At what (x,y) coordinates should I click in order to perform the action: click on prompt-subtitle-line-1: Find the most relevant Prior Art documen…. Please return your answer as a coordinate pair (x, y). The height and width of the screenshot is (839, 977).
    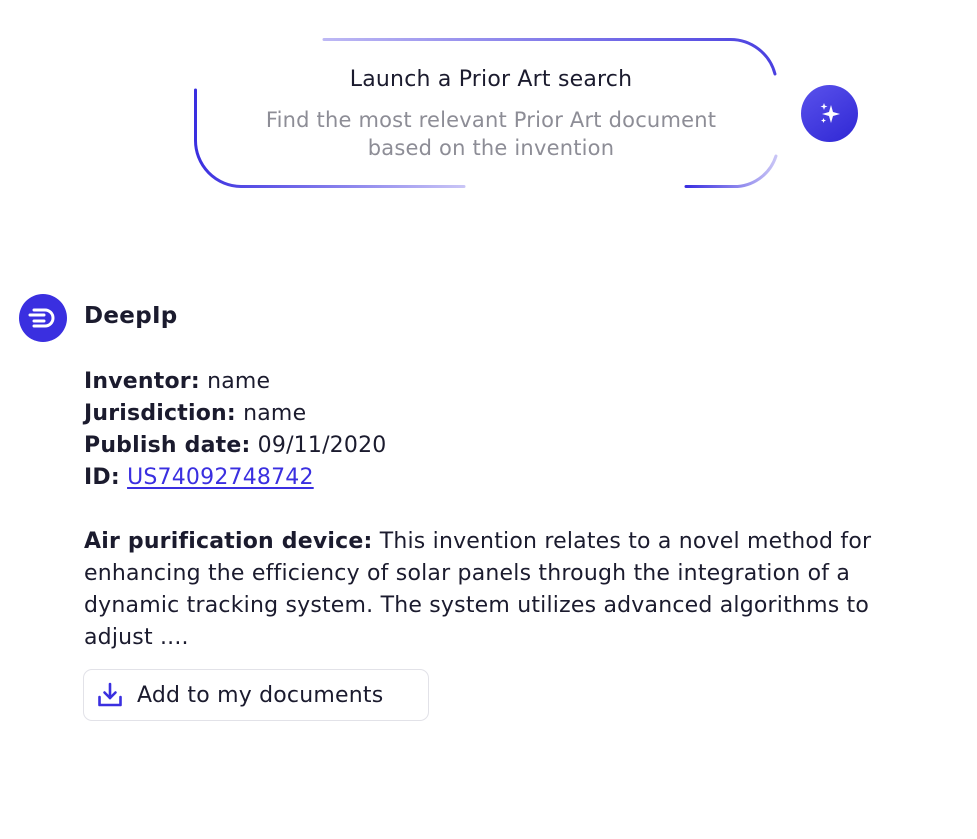
    Looking at the image, I should click on (491, 120).